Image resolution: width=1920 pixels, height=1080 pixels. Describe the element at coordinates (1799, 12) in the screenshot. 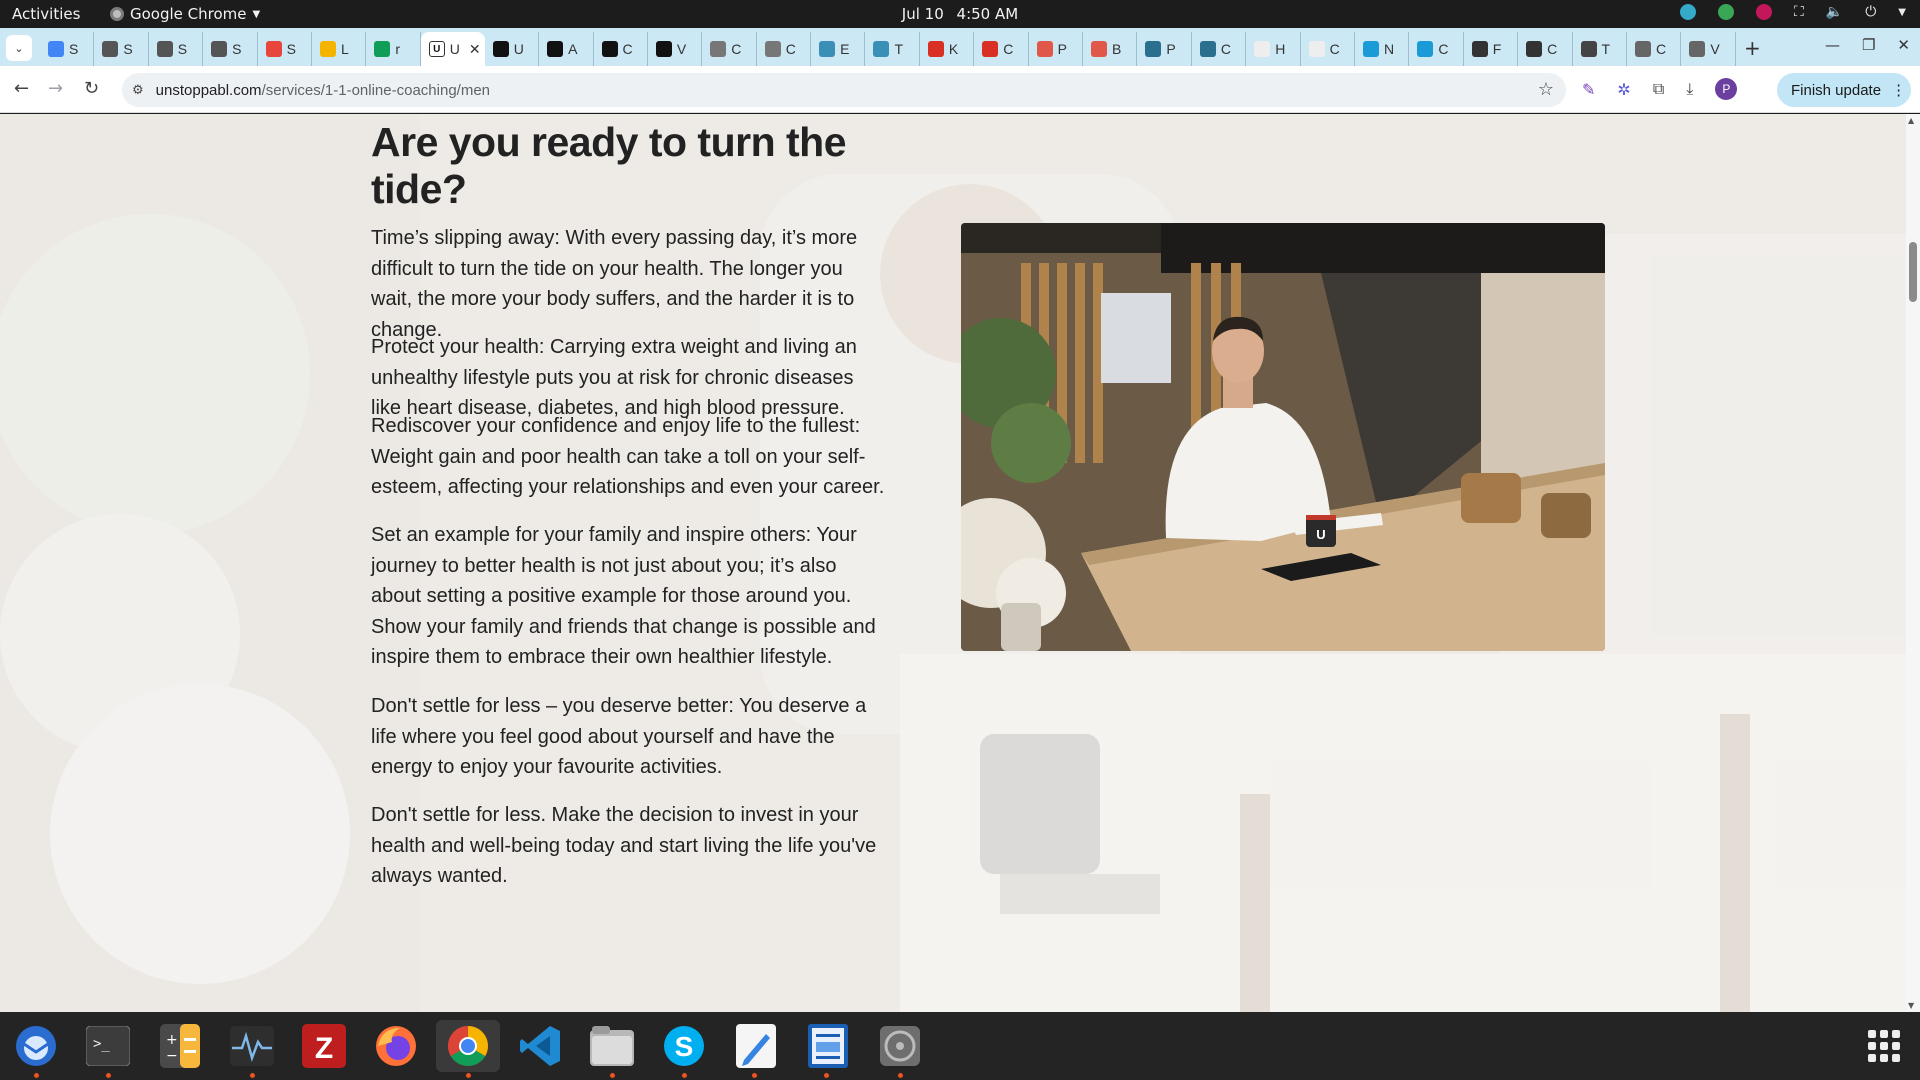

I see `network-icon: ⛶` at that location.